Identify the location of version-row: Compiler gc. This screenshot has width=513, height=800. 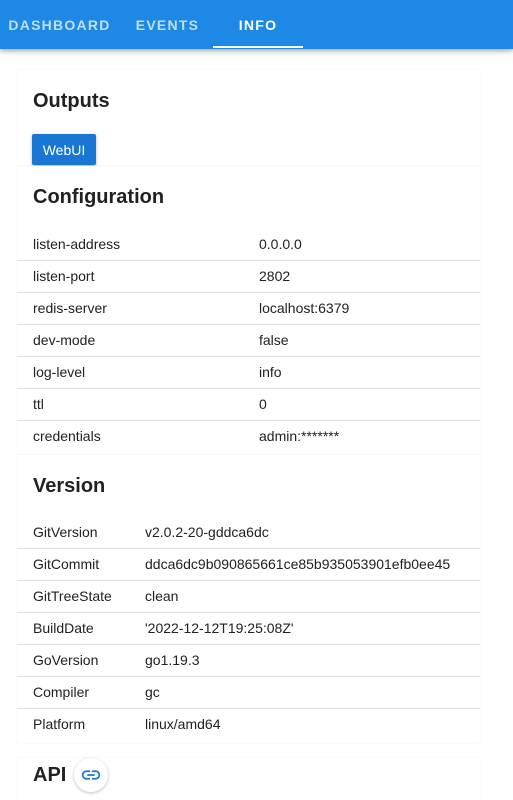
(248, 691).